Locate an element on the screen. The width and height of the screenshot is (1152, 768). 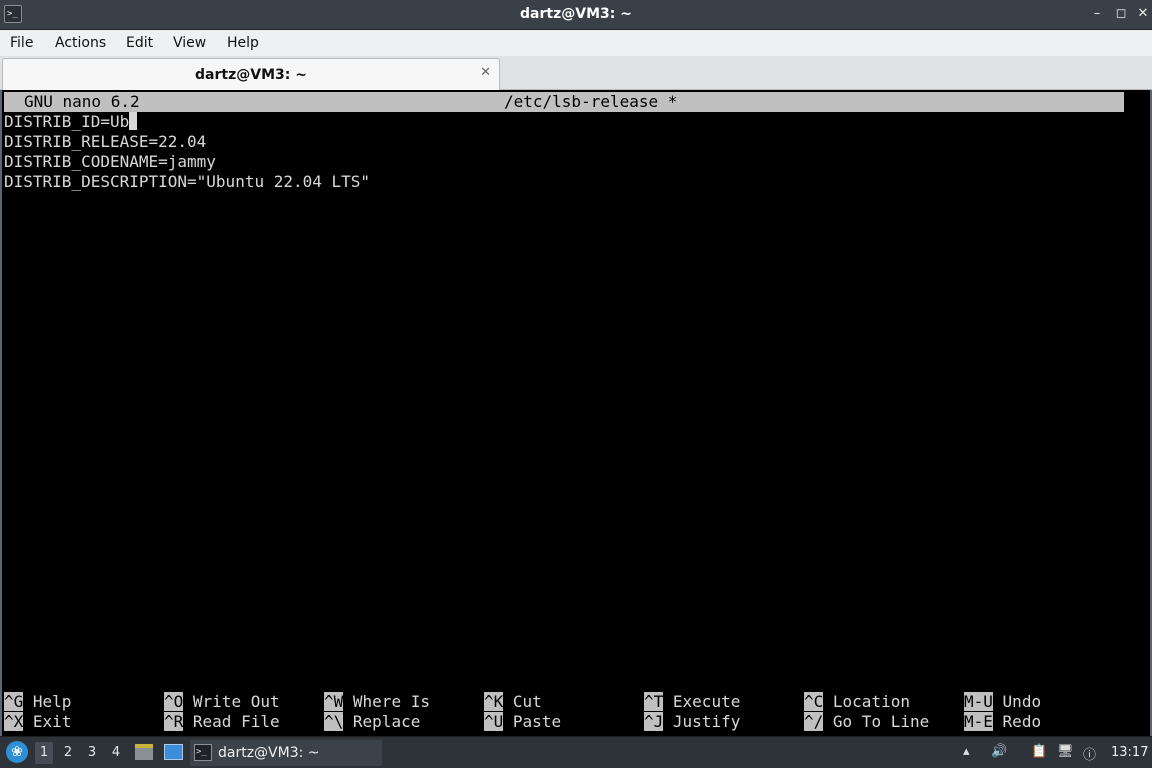
file-manager-icon is located at coordinates (144, 752).